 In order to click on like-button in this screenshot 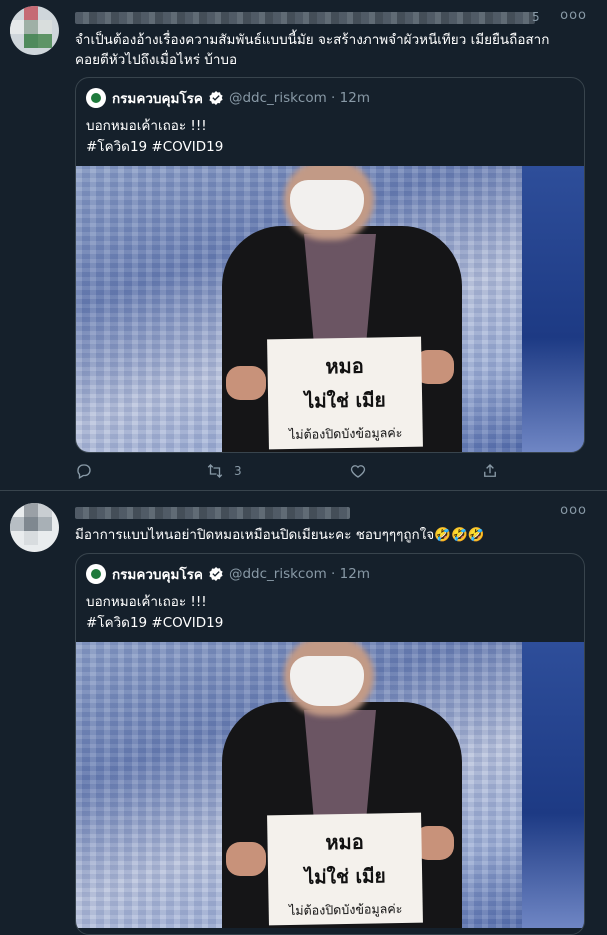, I will do `click(358, 471)`.